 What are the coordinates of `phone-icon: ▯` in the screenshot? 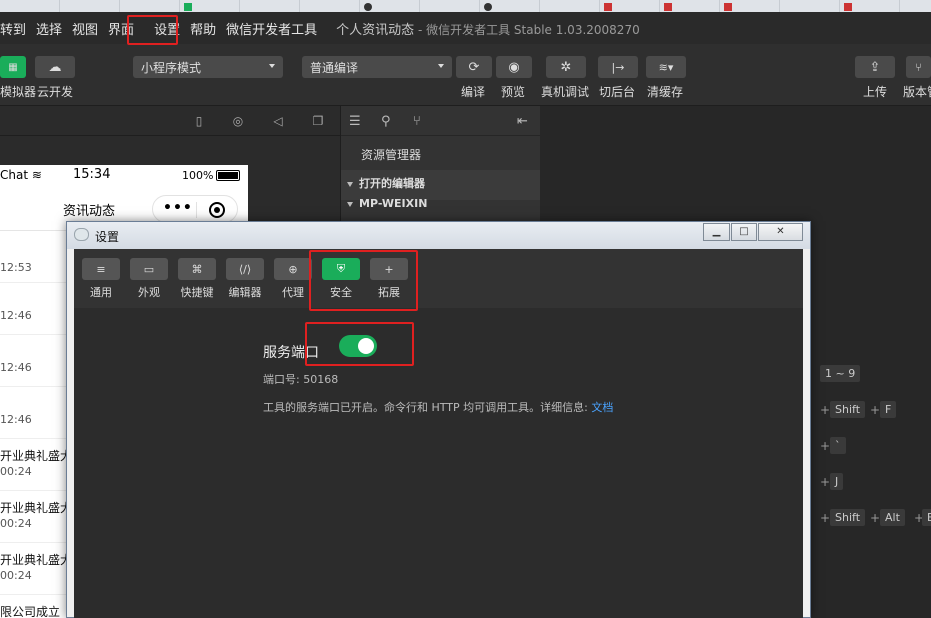 It's located at (199, 121).